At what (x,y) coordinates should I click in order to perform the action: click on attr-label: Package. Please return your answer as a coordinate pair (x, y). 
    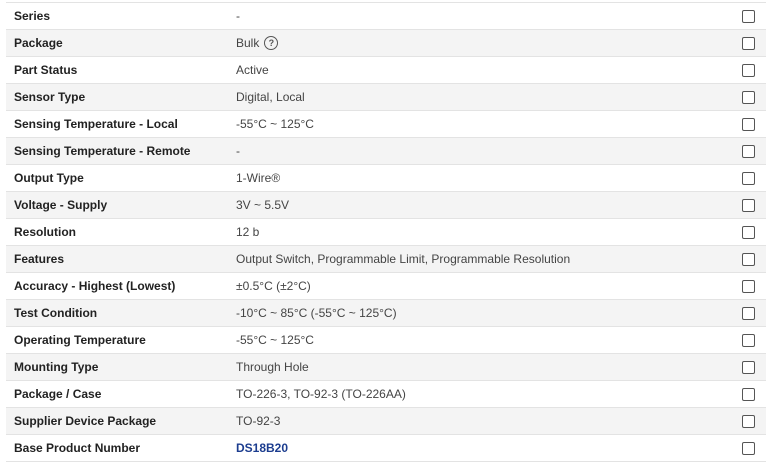
    Looking at the image, I should click on (38, 43).